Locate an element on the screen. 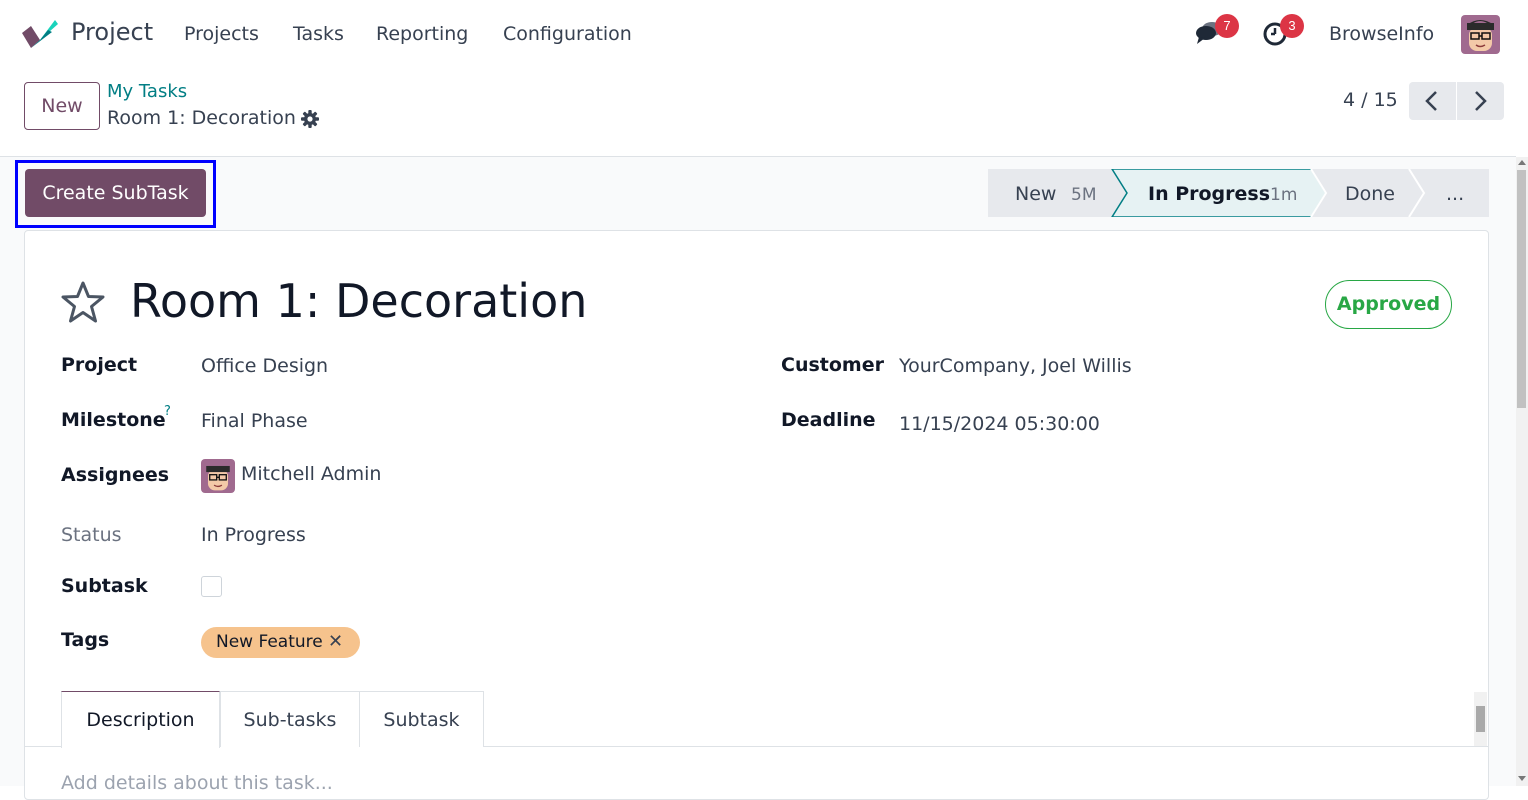  star-icon is located at coordinates (83, 302).